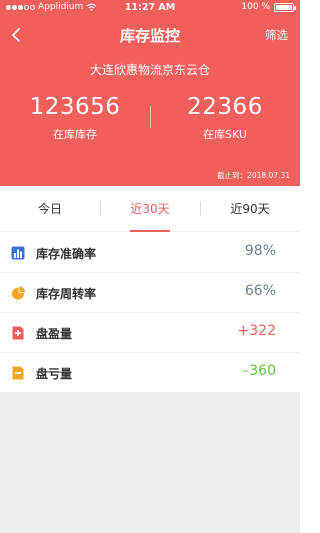 The height and width of the screenshot is (533, 320). I want to click on sku-value: 22366, so click(225, 107).